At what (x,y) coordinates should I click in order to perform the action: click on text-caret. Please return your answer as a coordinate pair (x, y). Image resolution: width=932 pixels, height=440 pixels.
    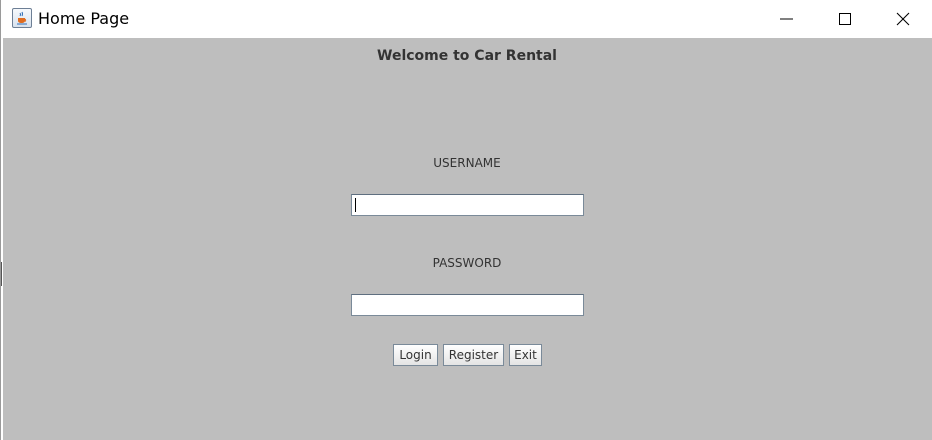
    Looking at the image, I should click on (355, 205).